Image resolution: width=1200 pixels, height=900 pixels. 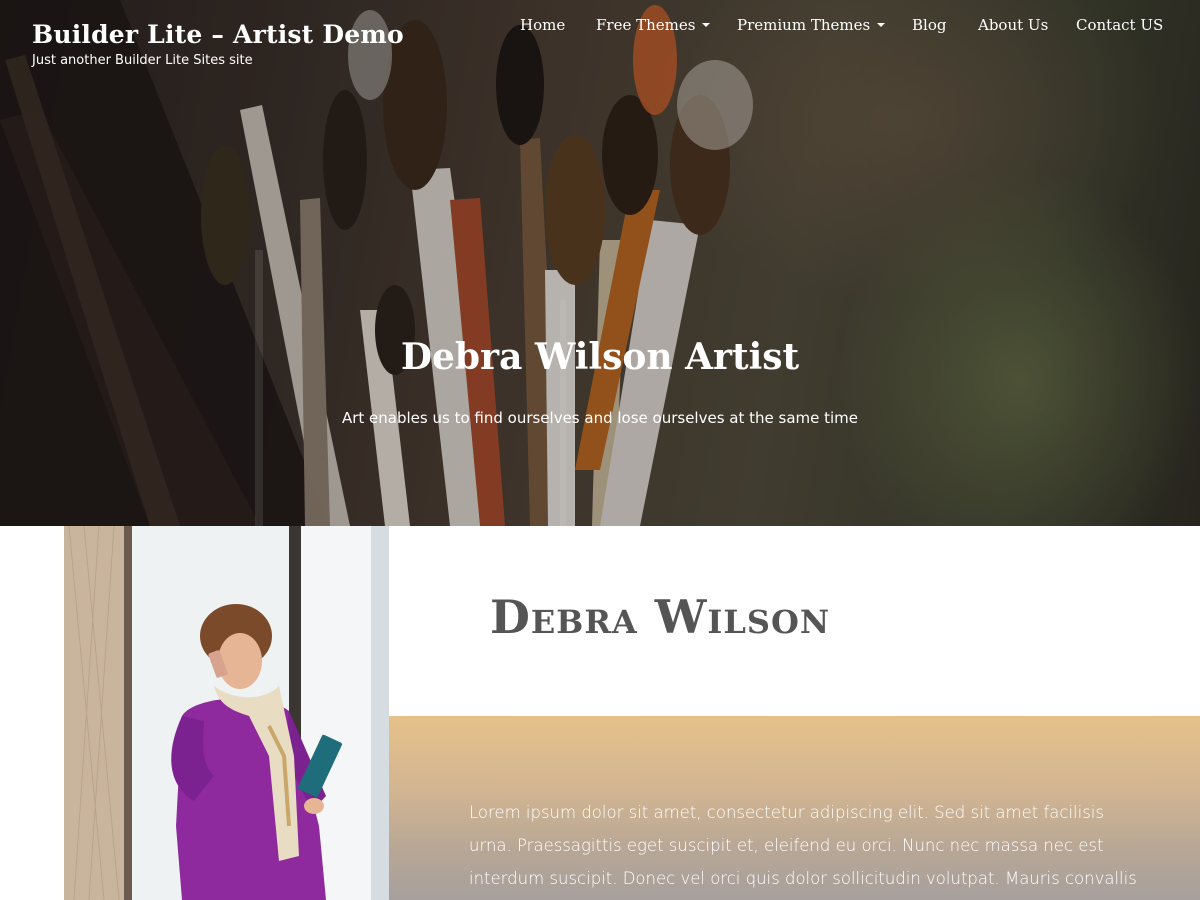 What do you see at coordinates (804, 25) in the screenshot?
I see `nav-item-label: Premium Themes` at bounding box center [804, 25].